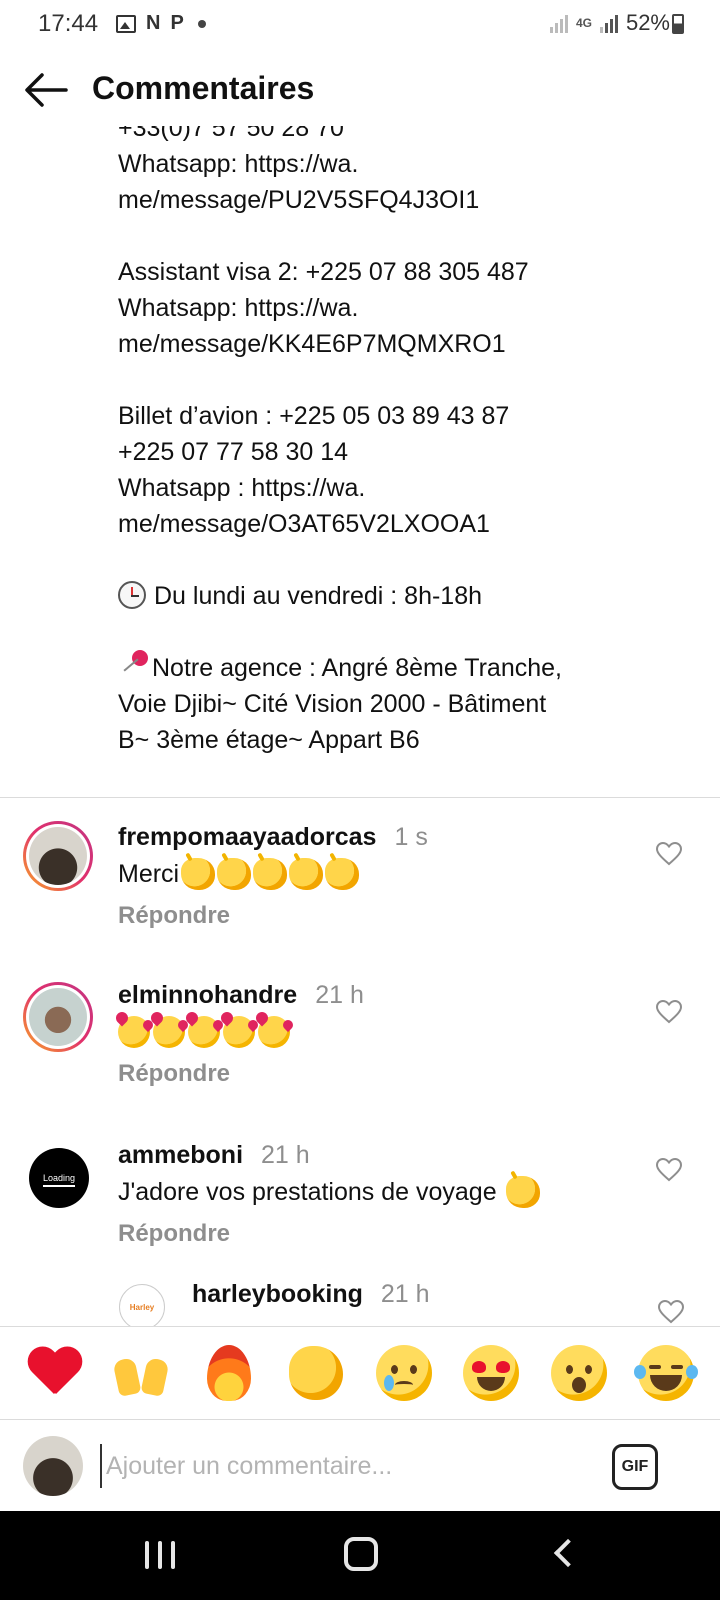  Describe the element at coordinates (360, 797) in the screenshot. I see `divider` at that location.